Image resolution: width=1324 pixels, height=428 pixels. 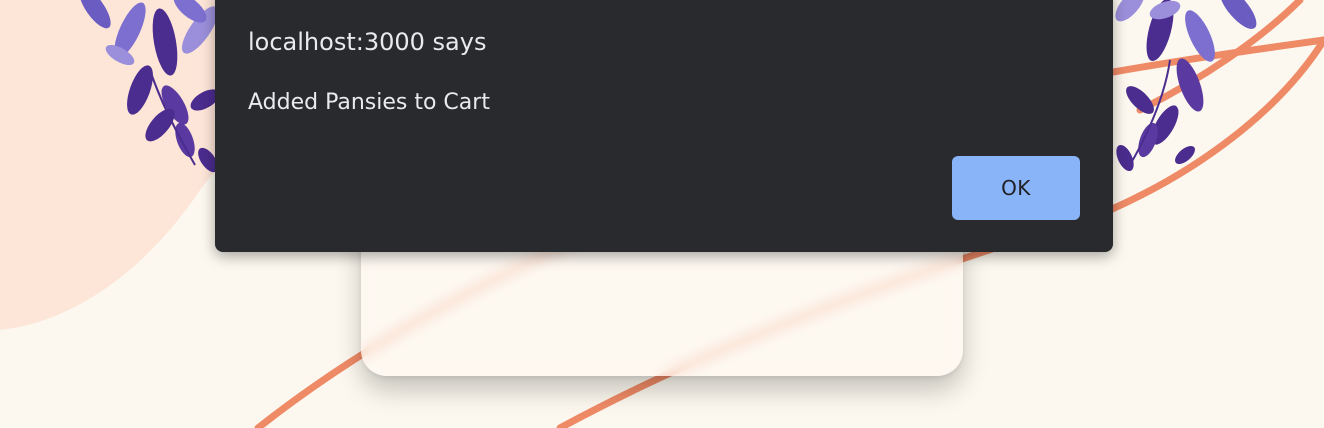 What do you see at coordinates (367, 42) in the screenshot?
I see `dialog-title: localhost:3000 says` at bounding box center [367, 42].